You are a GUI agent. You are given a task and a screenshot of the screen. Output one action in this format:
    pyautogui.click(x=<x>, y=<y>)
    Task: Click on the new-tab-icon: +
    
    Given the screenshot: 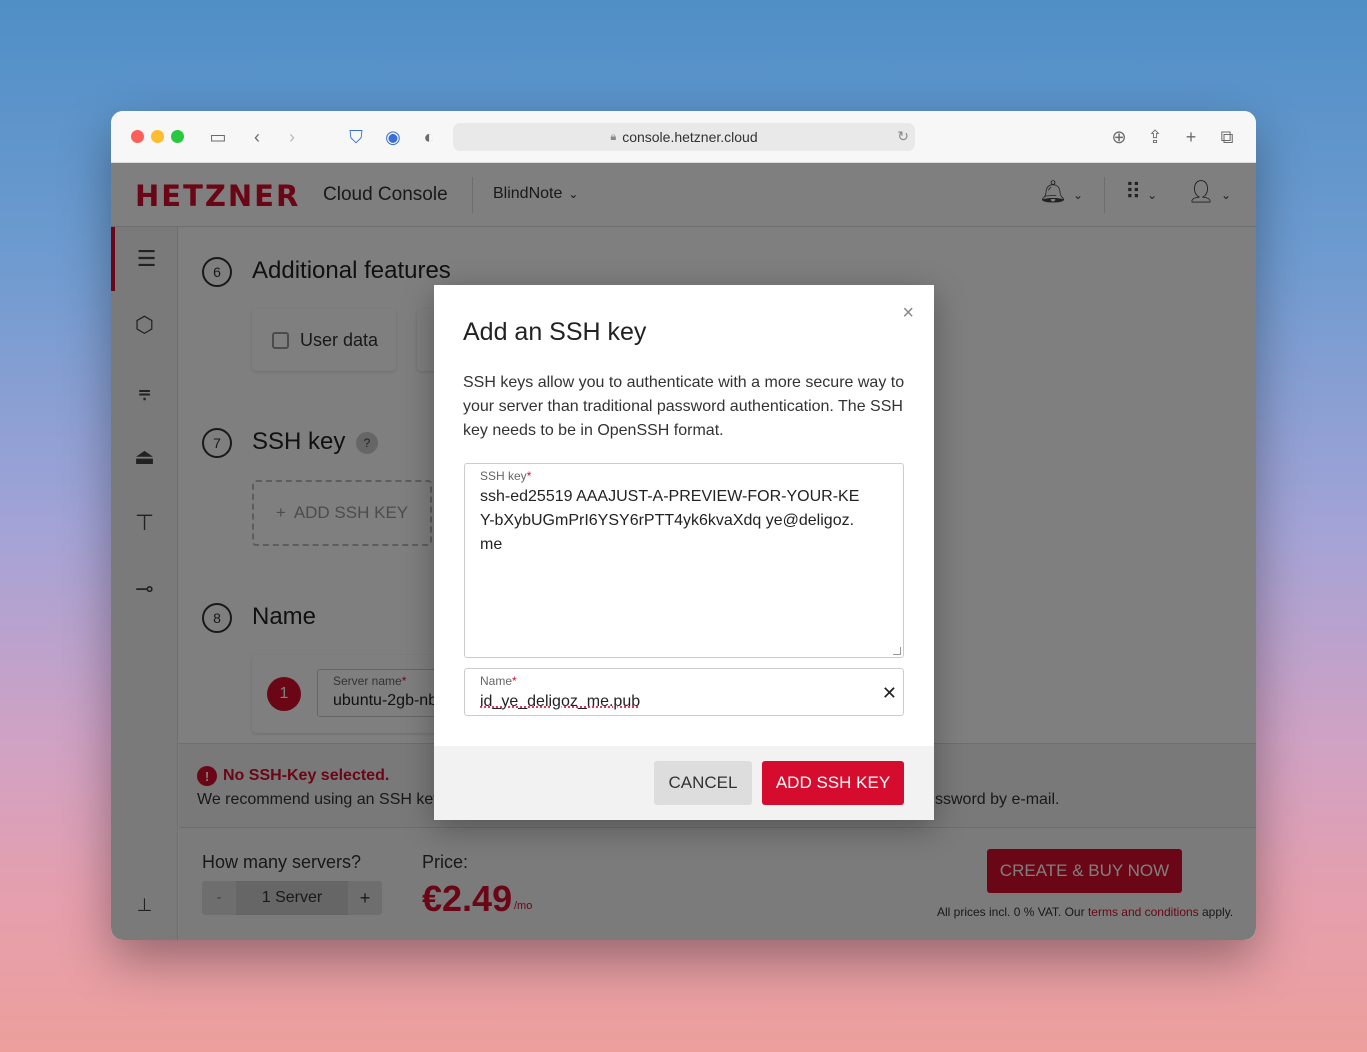 What is the action you would take?
    pyautogui.click(x=1191, y=137)
    